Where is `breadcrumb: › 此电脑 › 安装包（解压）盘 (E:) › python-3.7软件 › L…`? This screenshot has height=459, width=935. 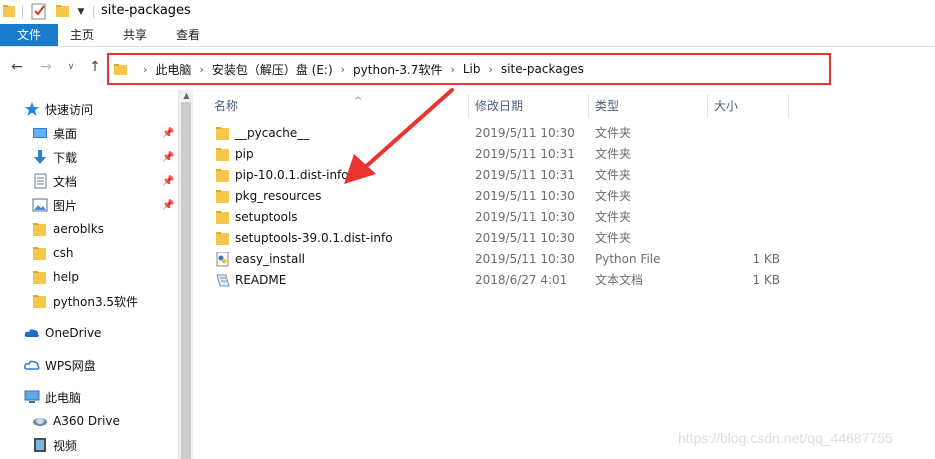 breadcrumb: › 此电脑 › 安装包（解压）盘 (E:) › python-3.7软件 › L… is located at coordinates (359, 69).